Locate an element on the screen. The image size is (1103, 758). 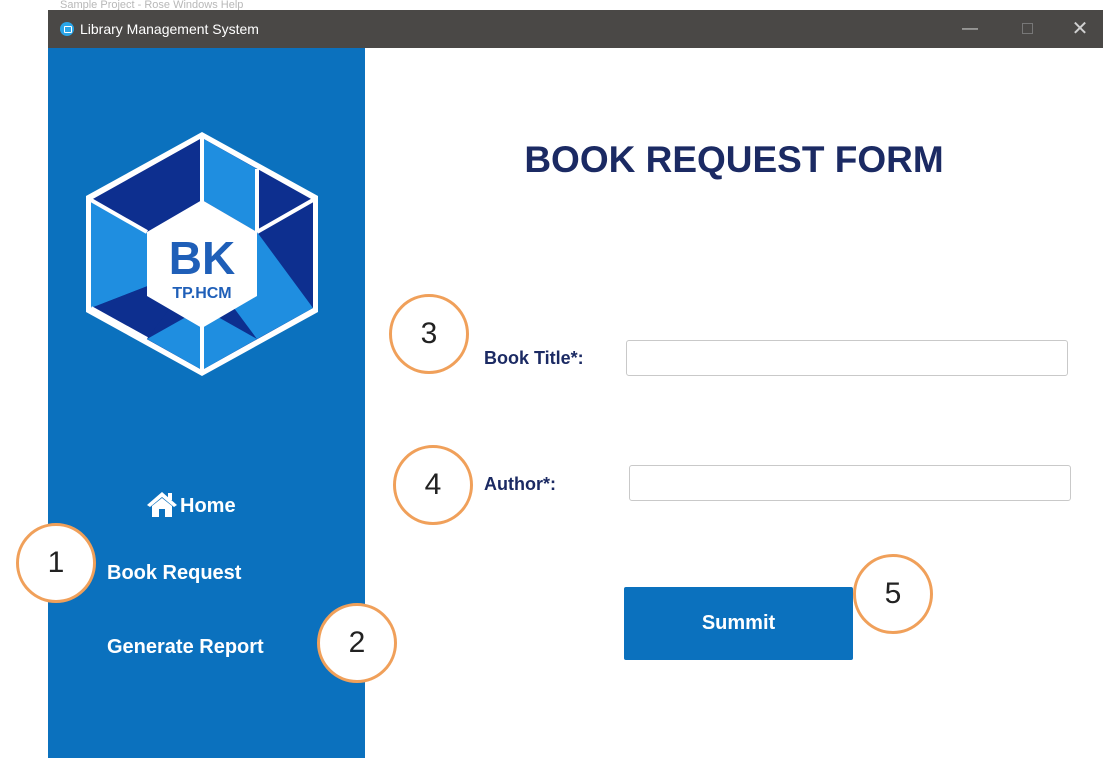
author-label: Author*: is located at coordinates (520, 484).